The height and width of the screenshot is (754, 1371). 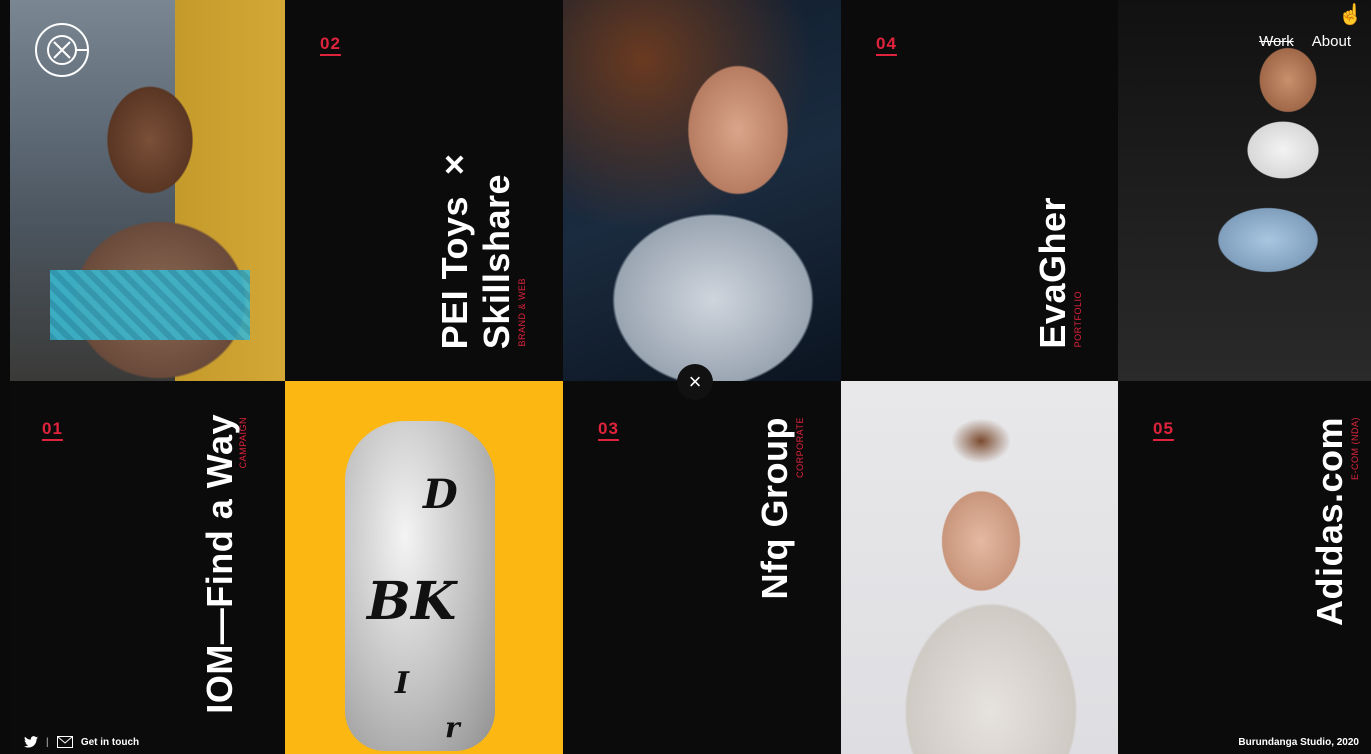 I want to click on project-title: EvaGher, so click(x=1052, y=273).